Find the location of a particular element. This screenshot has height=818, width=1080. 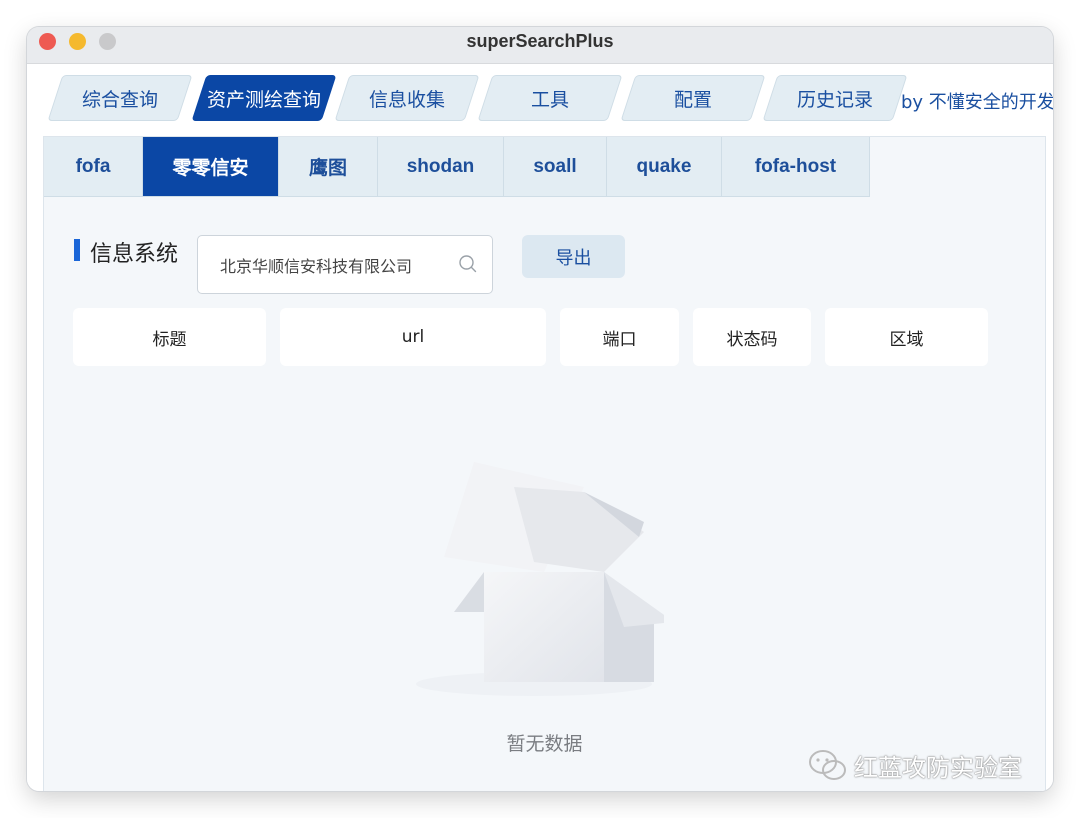

tab-label: 配置 is located at coordinates (692, 99).